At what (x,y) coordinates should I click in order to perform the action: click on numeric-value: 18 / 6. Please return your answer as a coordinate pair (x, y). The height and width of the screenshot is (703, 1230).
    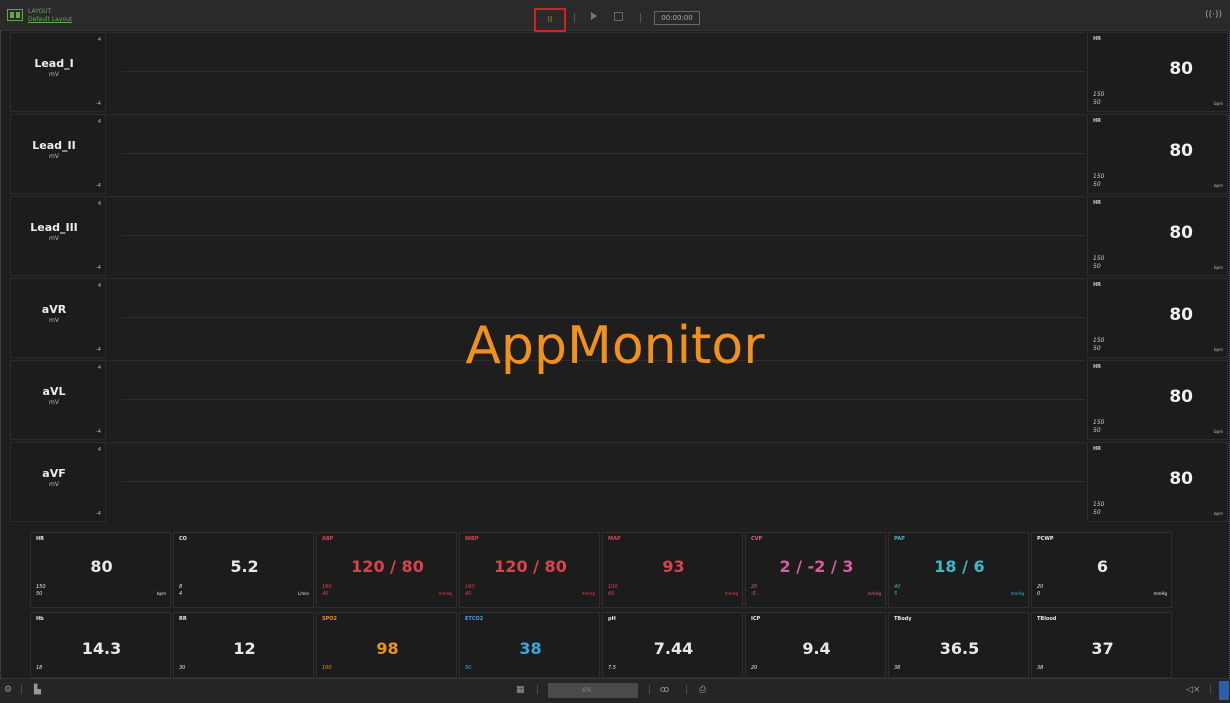
    Looking at the image, I should click on (959, 566).